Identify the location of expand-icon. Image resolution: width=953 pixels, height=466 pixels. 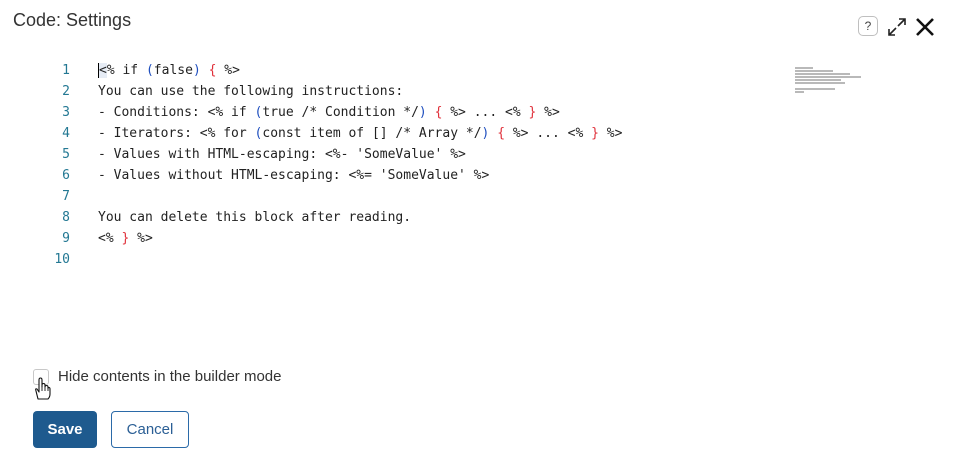
(897, 27).